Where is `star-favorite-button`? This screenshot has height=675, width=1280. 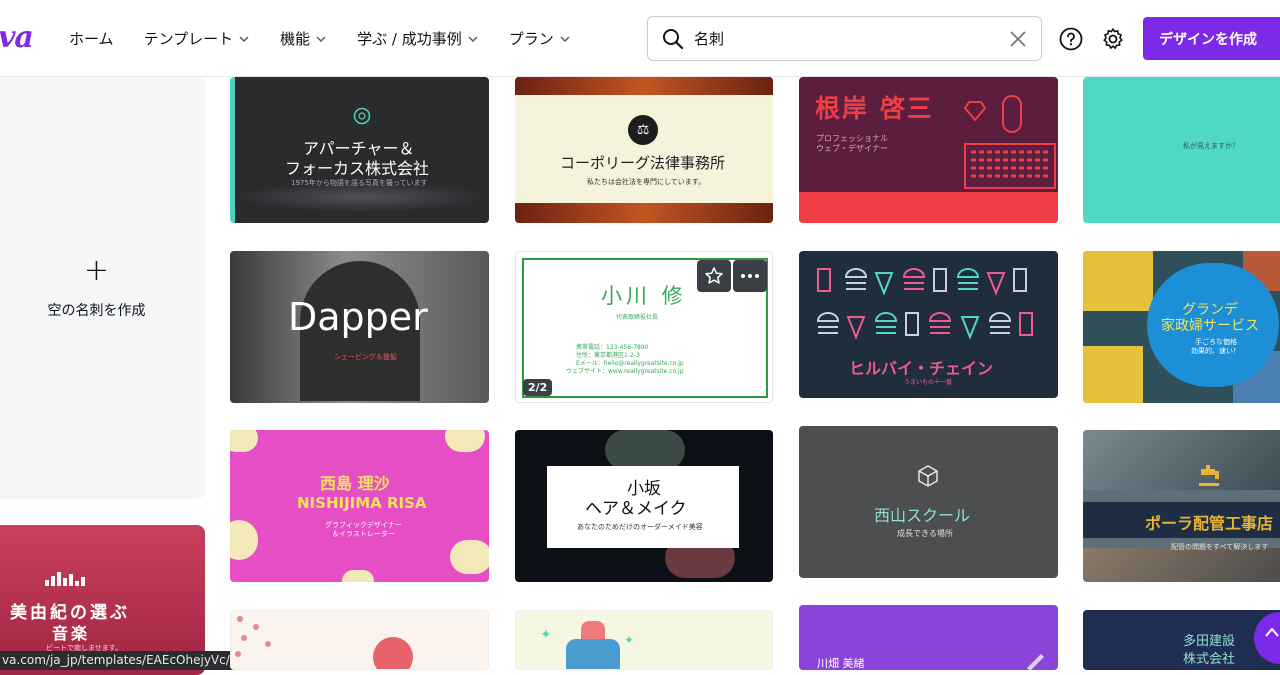 star-favorite-button is located at coordinates (714, 276).